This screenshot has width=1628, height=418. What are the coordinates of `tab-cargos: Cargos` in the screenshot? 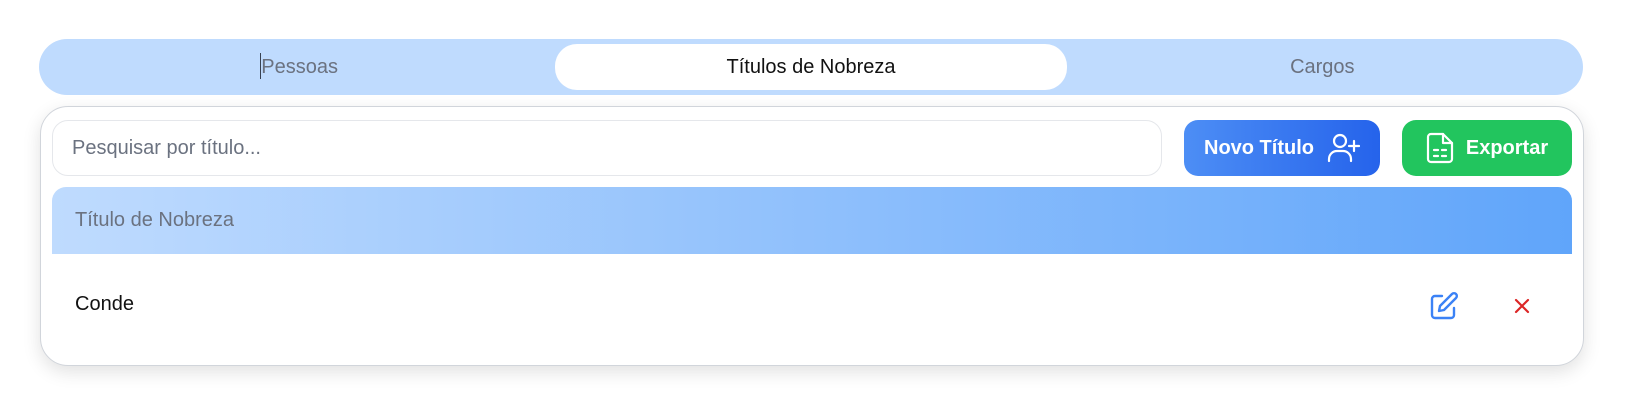 It's located at (1322, 67).